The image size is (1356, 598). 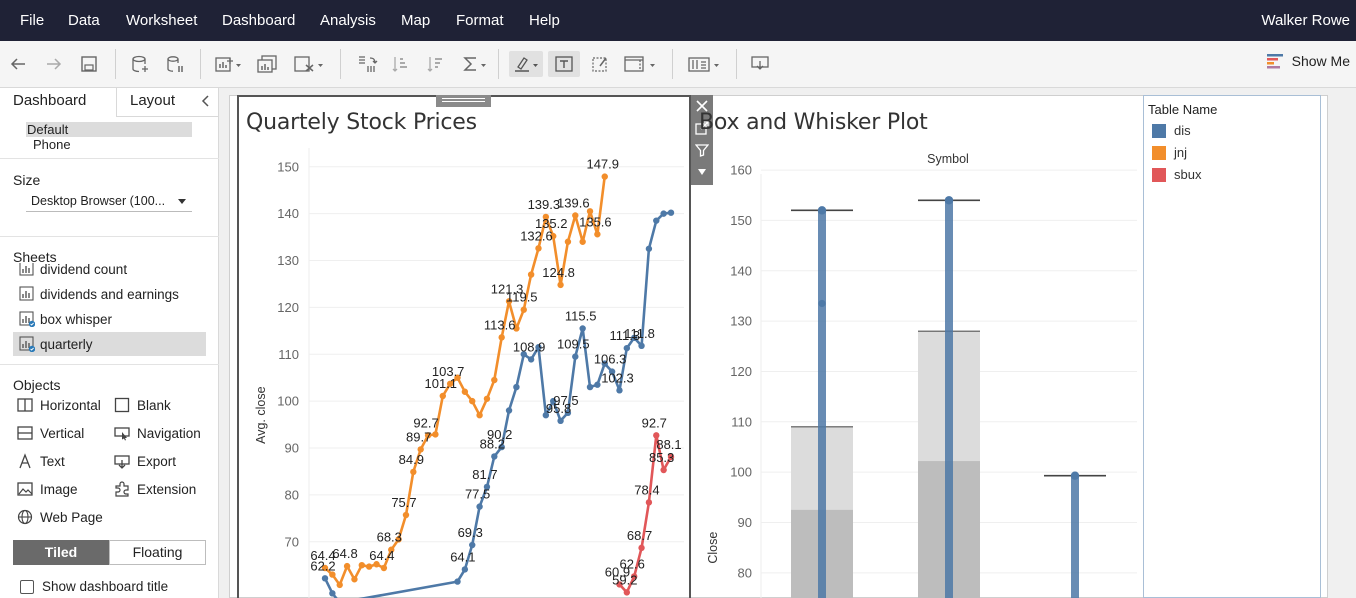 I want to click on save-icon, so click(x=89, y=64).